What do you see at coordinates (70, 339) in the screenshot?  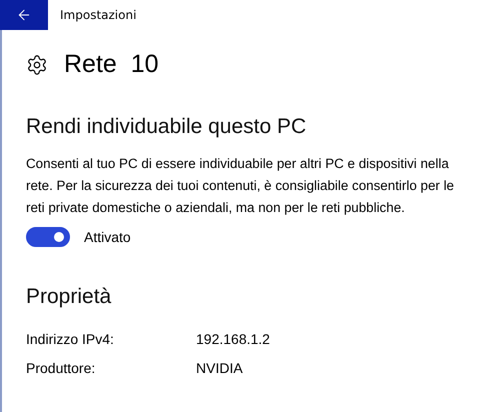 I see `property-label: Indirizzo IPv4:` at bounding box center [70, 339].